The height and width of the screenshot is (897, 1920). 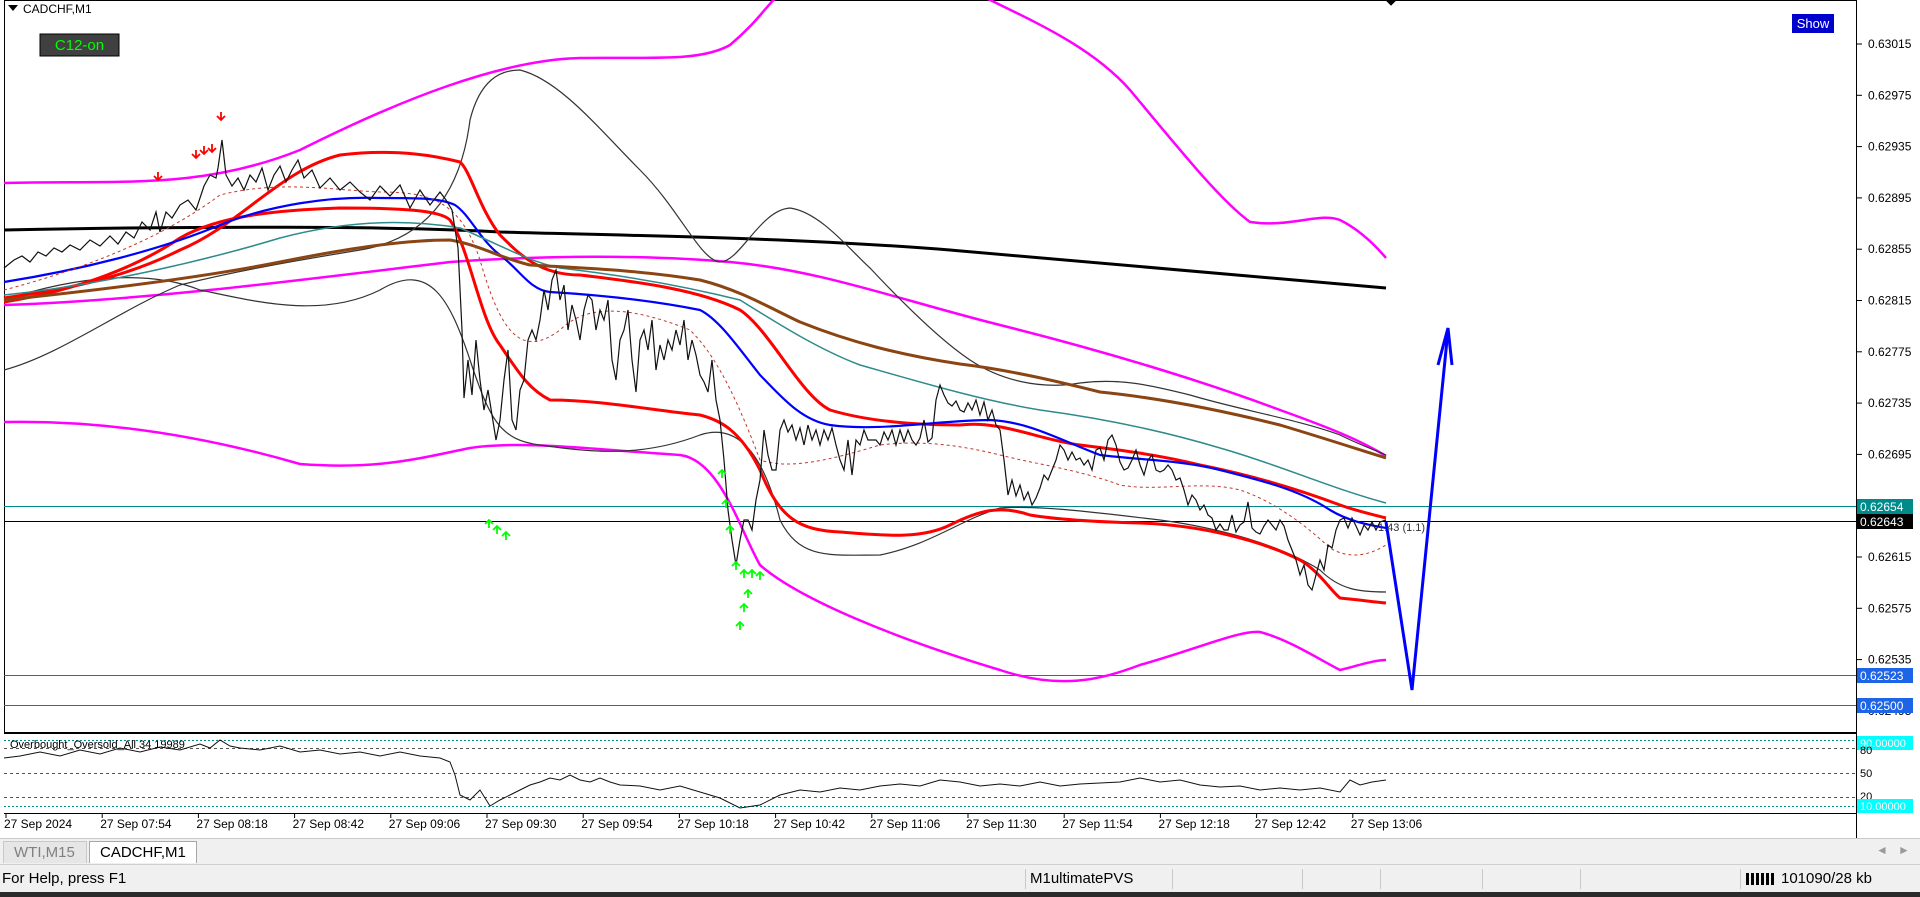 What do you see at coordinates (389, 92) in the screenshot?
I see `magenta-upper-band` at bounding box center [389, 92].